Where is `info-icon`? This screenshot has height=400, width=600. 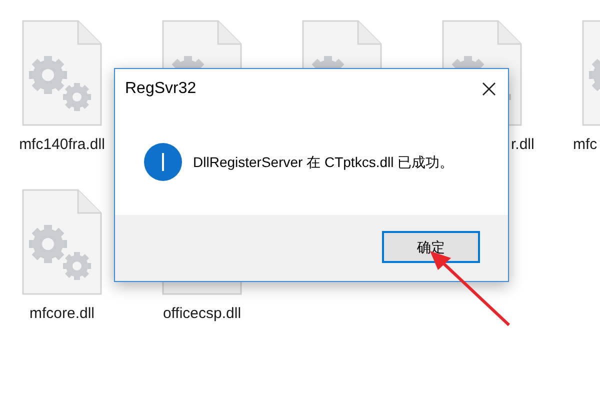
info-icon is located at coordinates (163, 162).